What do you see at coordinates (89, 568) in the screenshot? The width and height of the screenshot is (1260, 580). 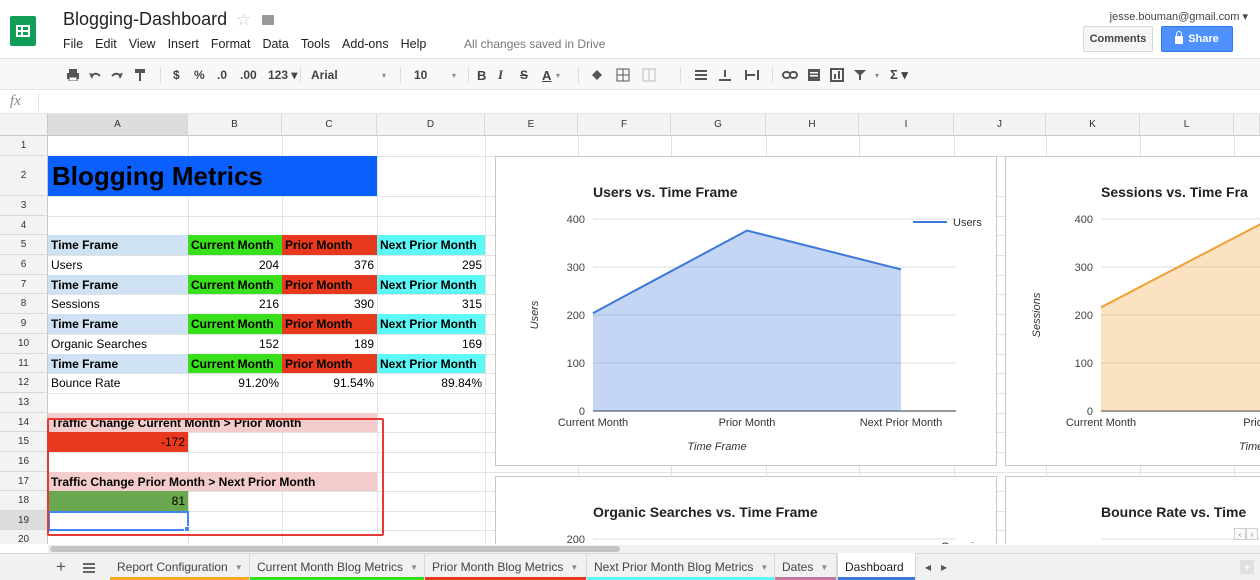 I see `all-sheets-icon` at bounding box center [89, 568].